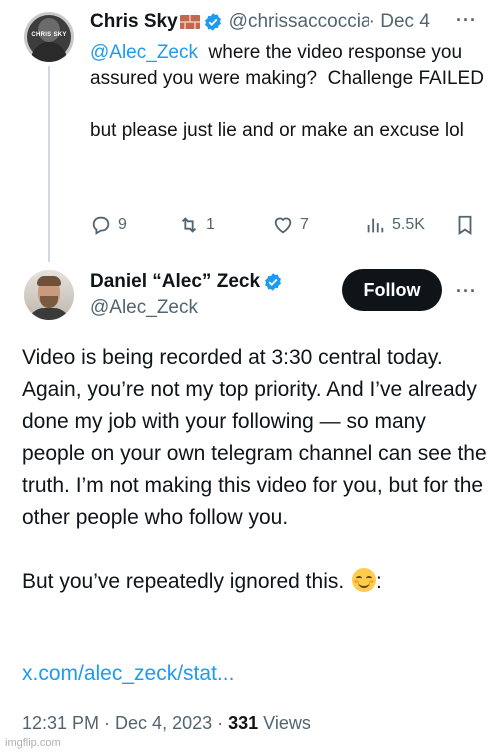 Image resolution: width=500 pixels, height=752 pixels. What do you see at coordinates (399, 22) in the screenshot?
I see `tweet-date: · Dec 4` at bounding box center [399, 22].